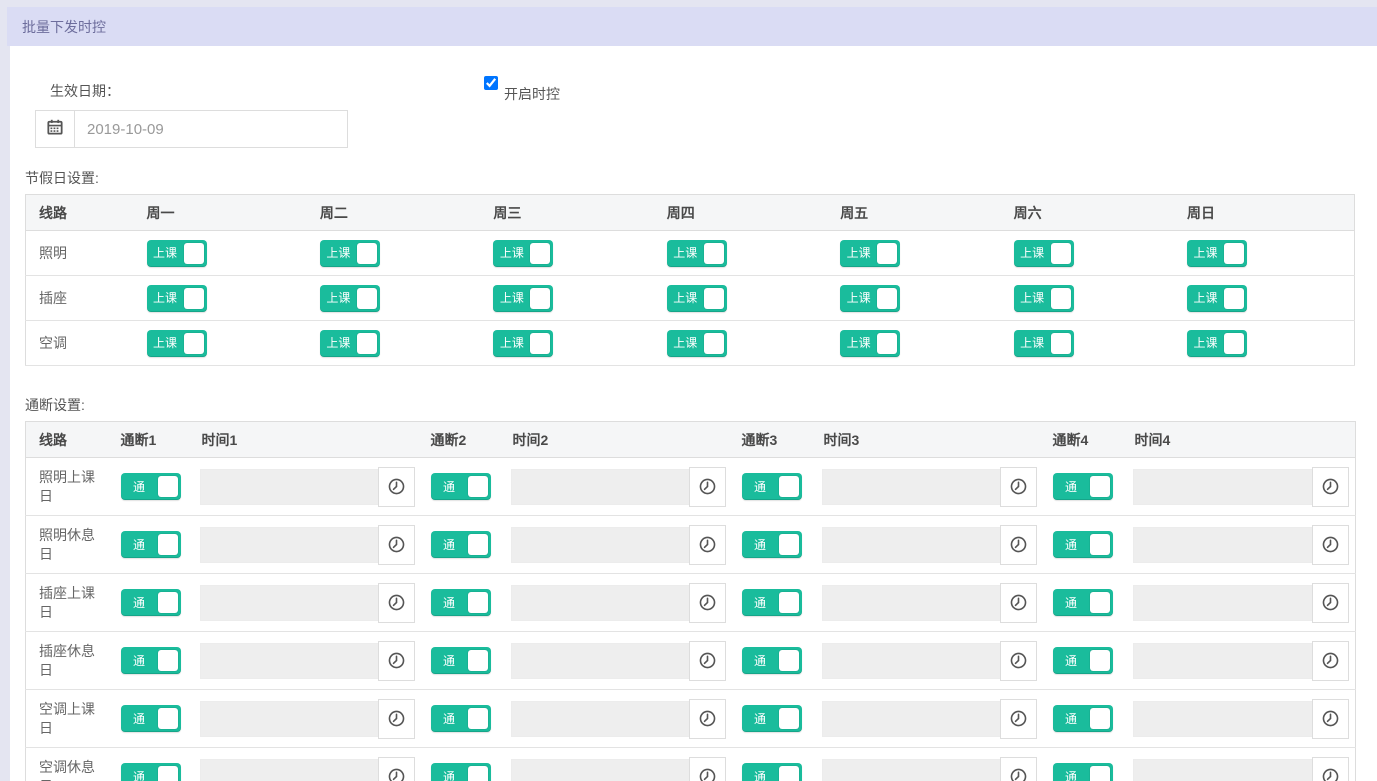  I want to click on row-label: 空调上课日, so click(67, 718).